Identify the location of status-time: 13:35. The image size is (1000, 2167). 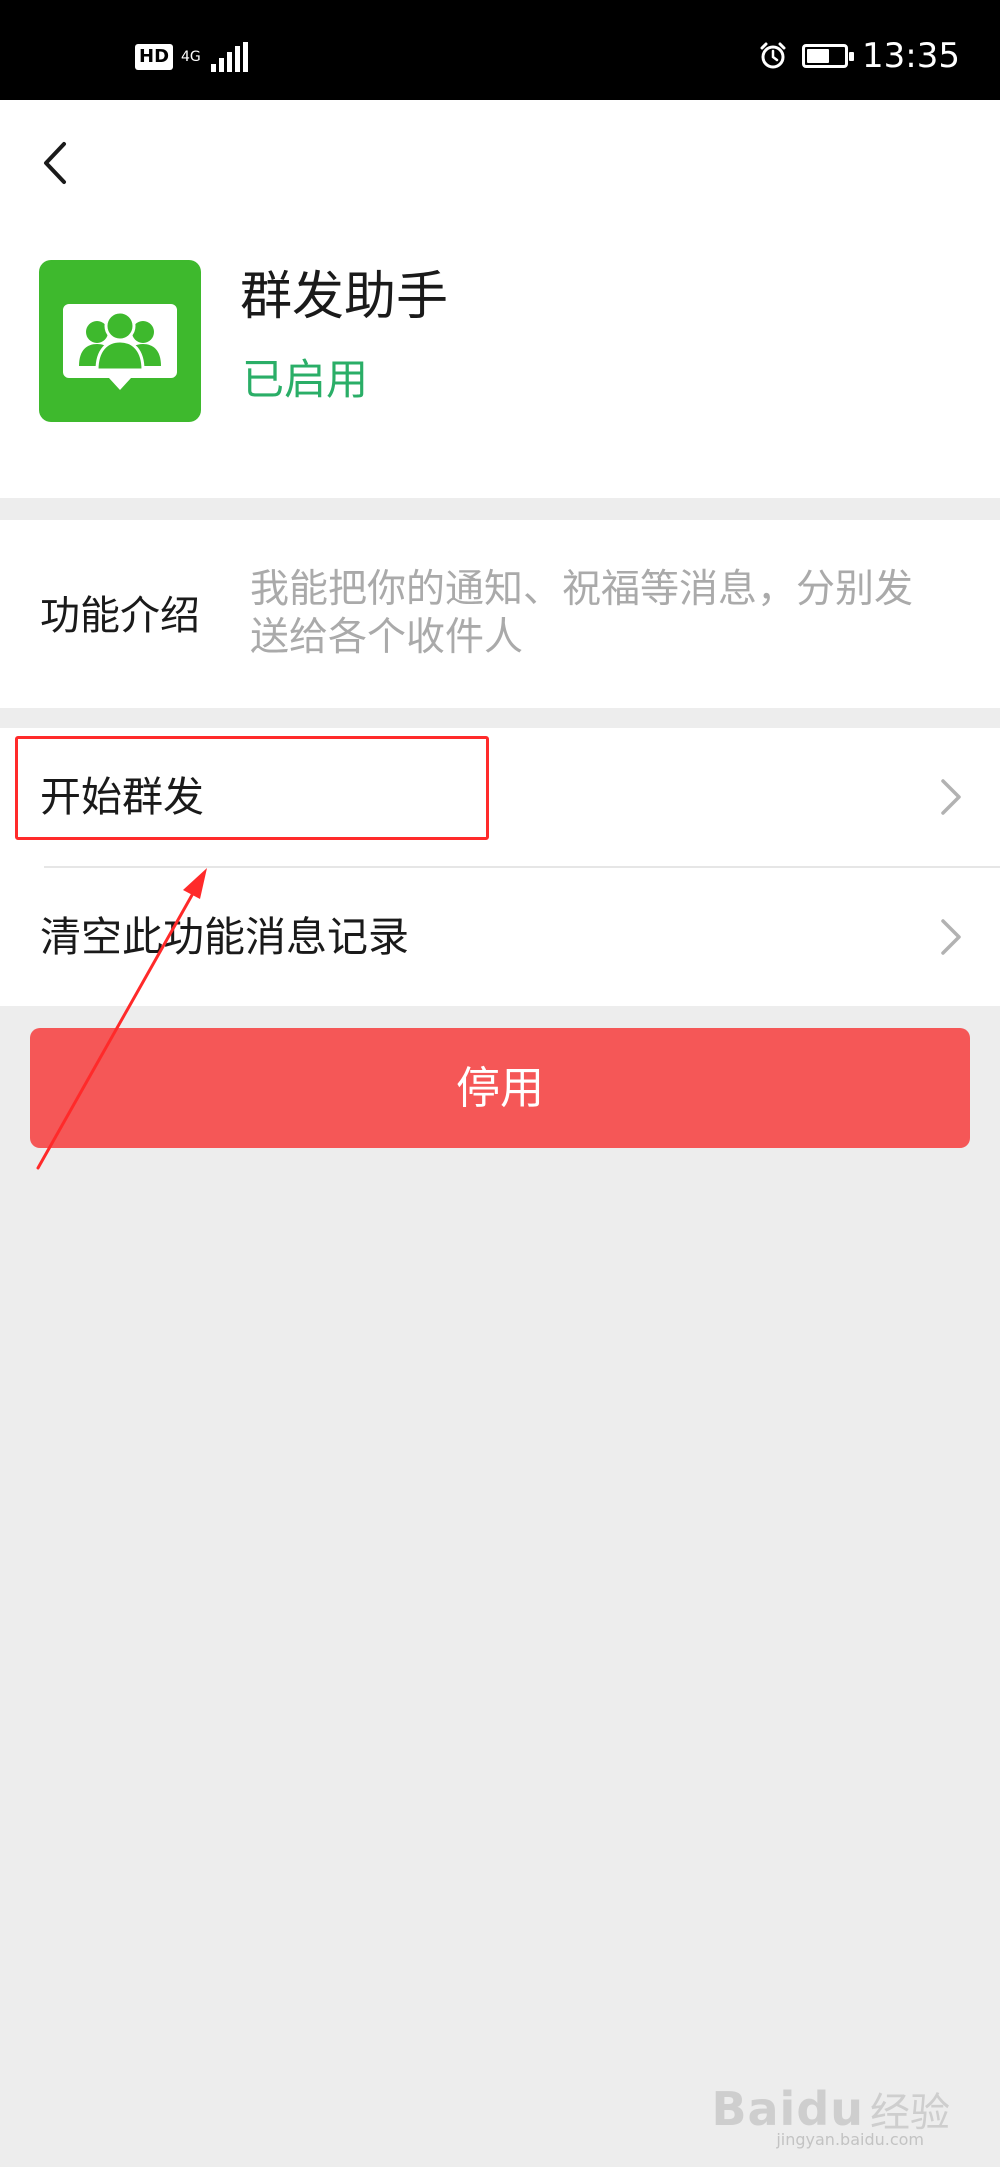
(911, 56).